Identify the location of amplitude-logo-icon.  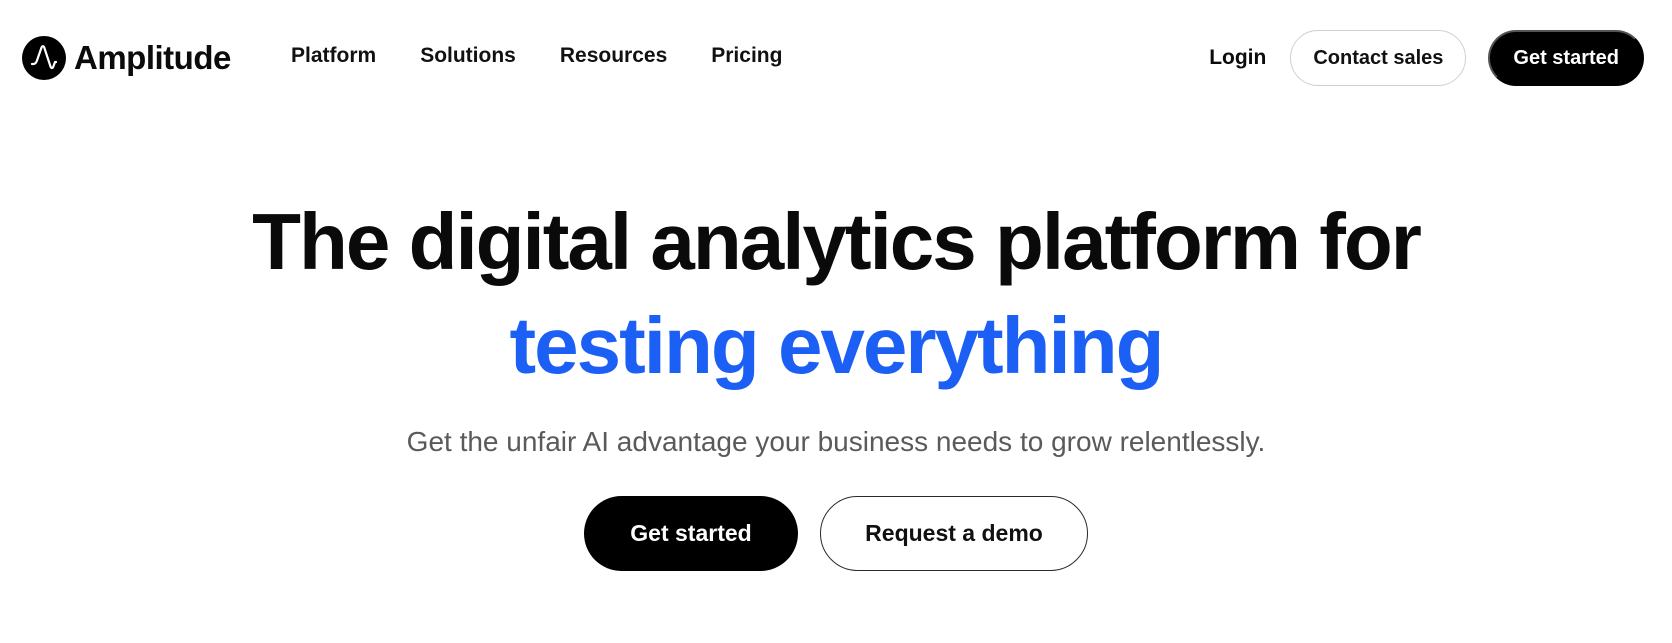
(44, 58).